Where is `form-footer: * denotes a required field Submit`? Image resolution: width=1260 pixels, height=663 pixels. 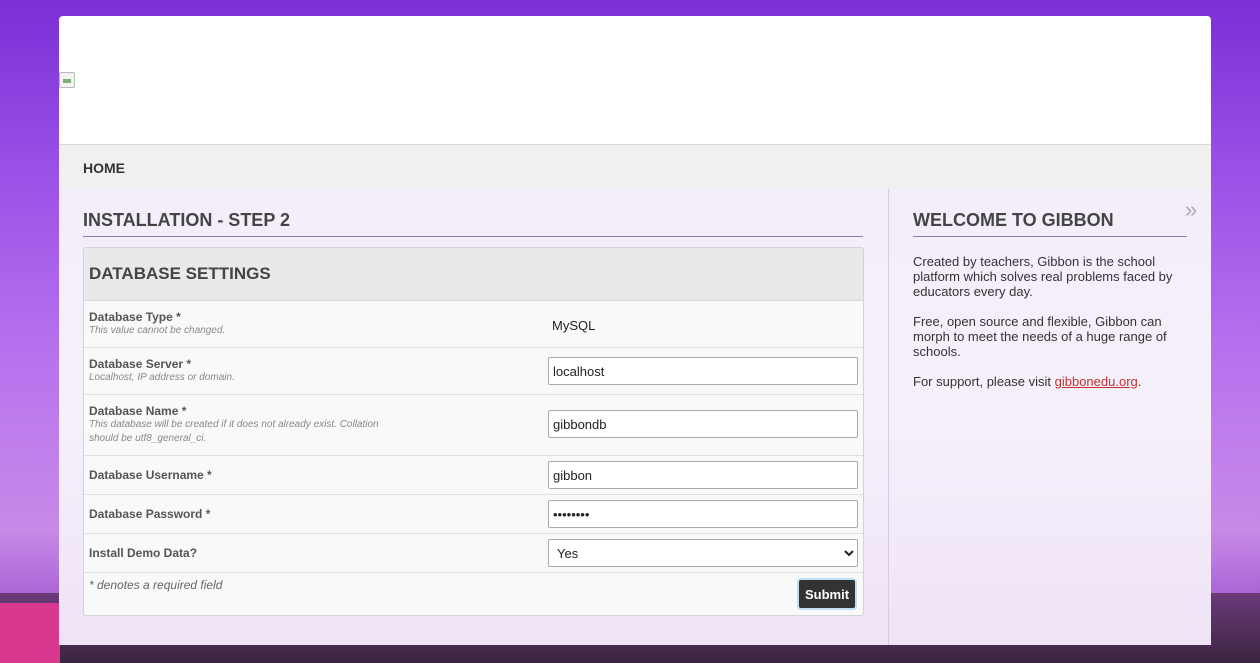
form-footer: * denotes a required field Submit is located at coordinates (473, 594).